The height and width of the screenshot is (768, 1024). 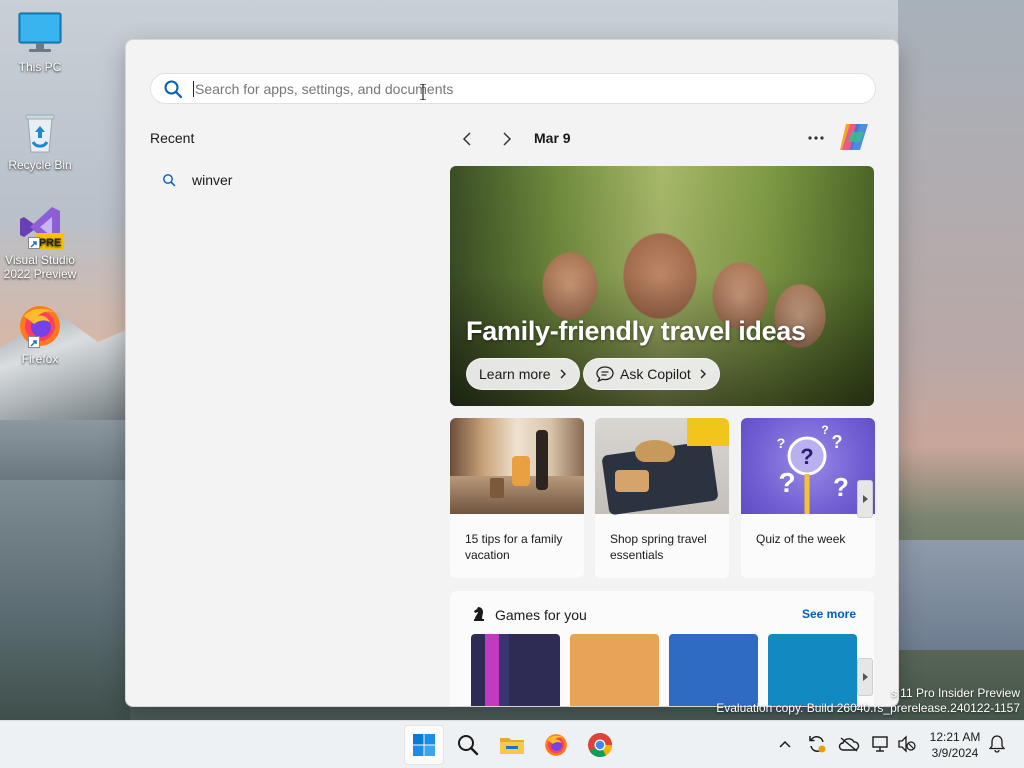 What do you see at coordinates (801, 539) in the screenshot?
I see `card-title: Quiz of the week` at bounding box center [801, 539].